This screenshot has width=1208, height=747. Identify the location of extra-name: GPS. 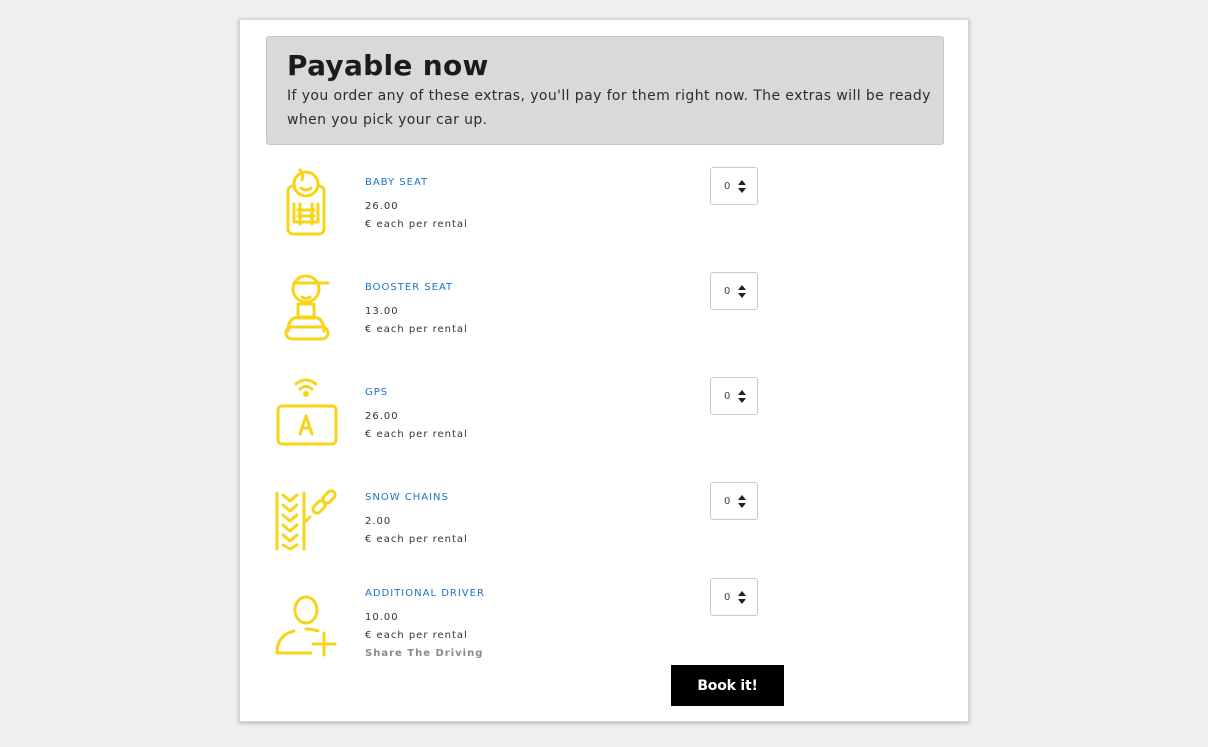
(376, 392).